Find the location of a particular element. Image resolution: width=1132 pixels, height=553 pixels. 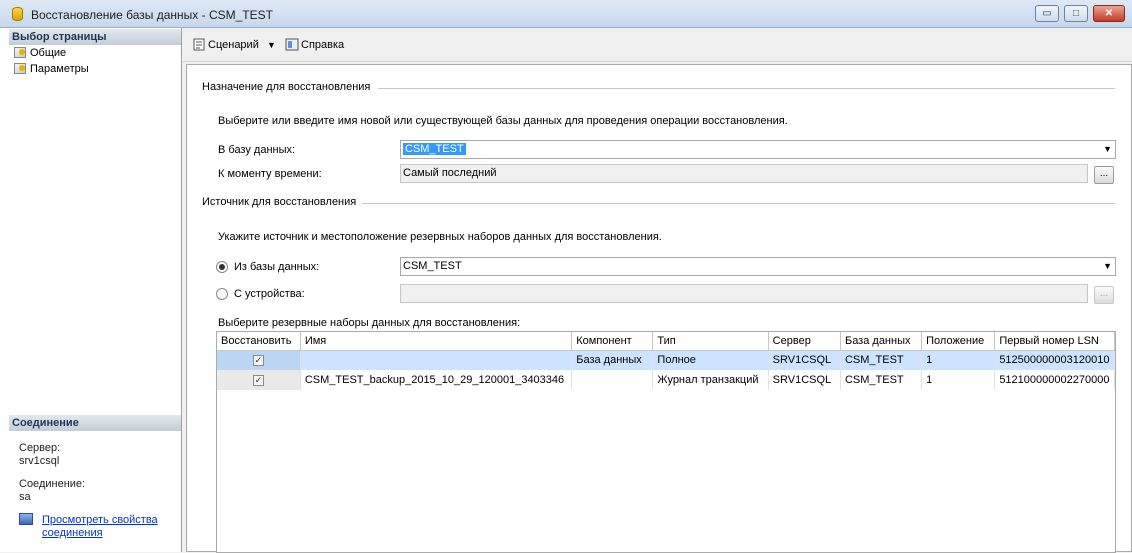

from-device-radio is located at coordinates (222, 294).